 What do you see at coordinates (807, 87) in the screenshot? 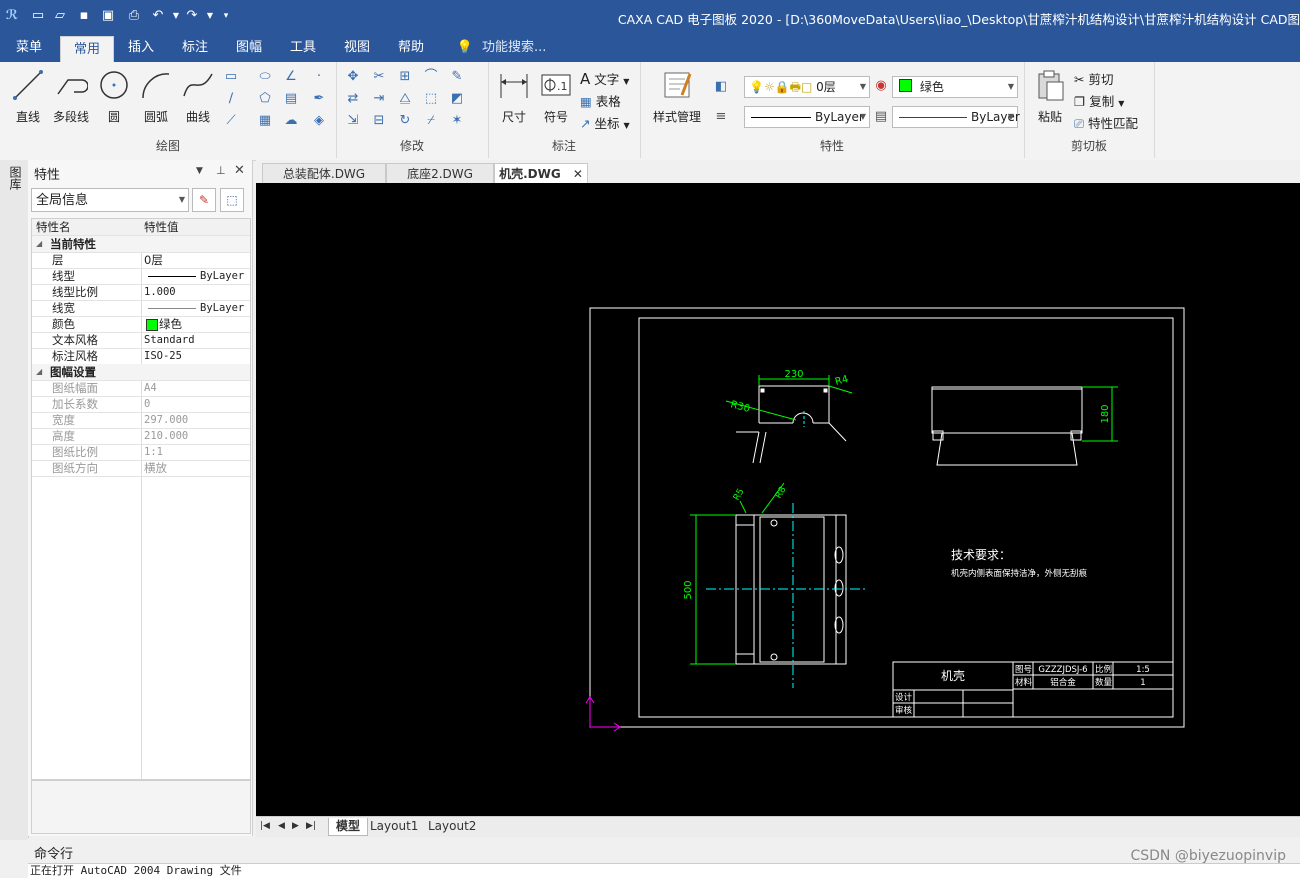
I see `layer-select: 💡☼🔒🖶□ 0层 ▼` at bounding box center [807, 87].